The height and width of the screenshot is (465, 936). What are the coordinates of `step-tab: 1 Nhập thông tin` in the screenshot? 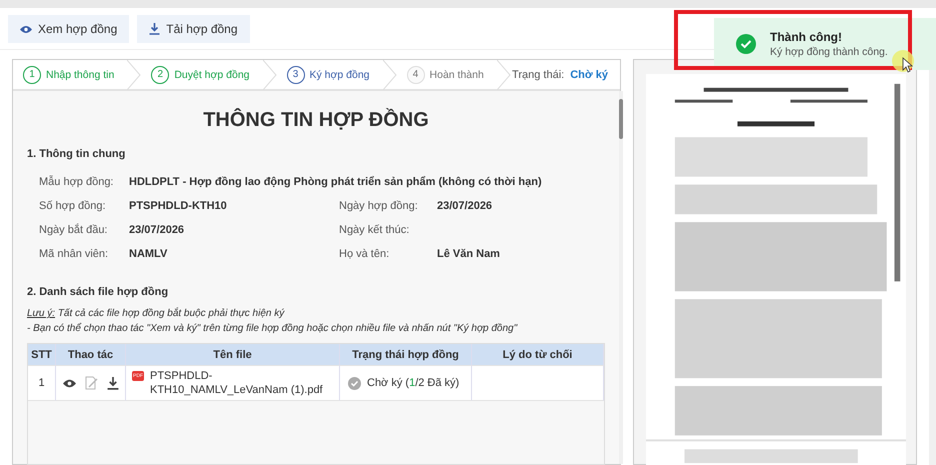 It's located at (77, 74).